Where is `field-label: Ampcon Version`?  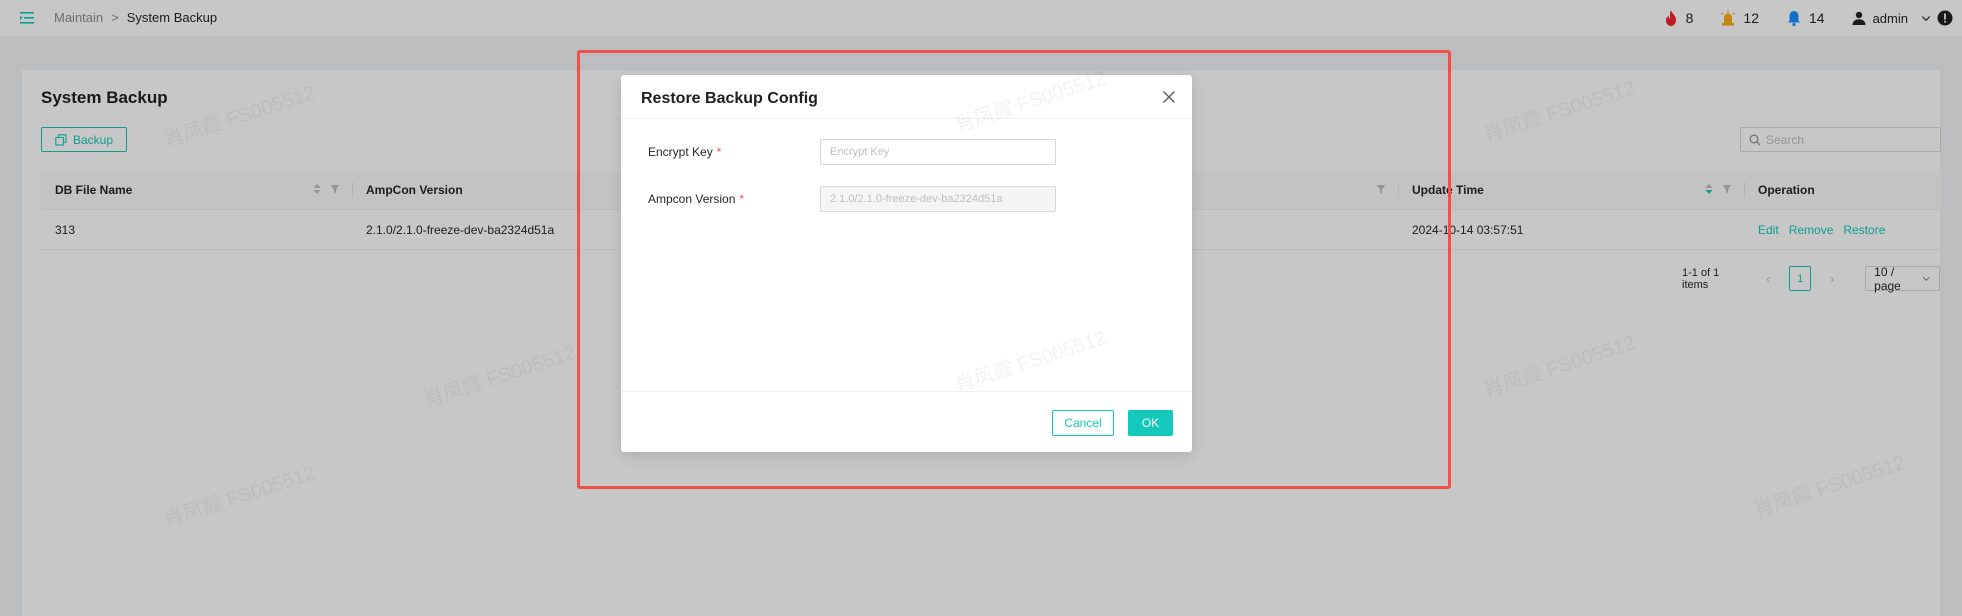 field-label: Ampcon Version is located at coordinates (692, 199).